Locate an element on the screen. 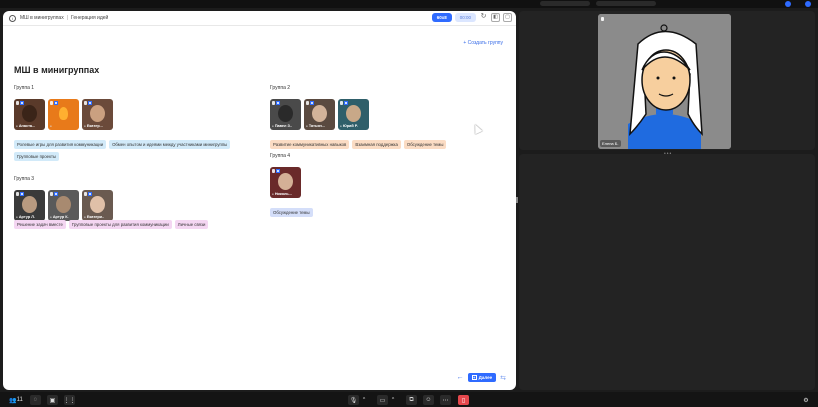 The image size is (818, 407). top-strip is located at coordinates (409, 4).